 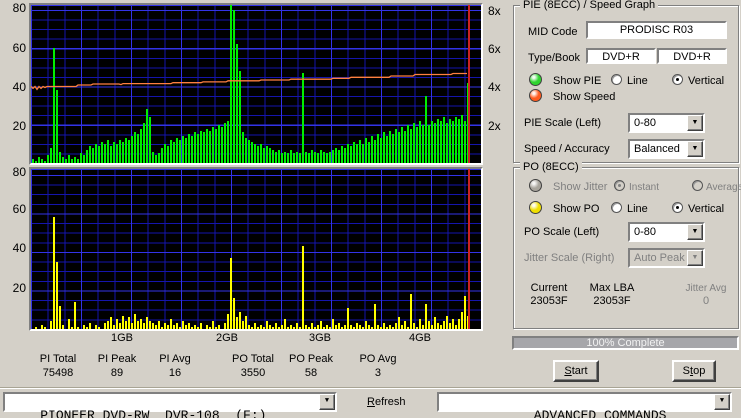 What do you see at coordinates (494, 49) in the screenshot?
I see `speed-ytick-6x: 6x` at bounding box center [494, 49].